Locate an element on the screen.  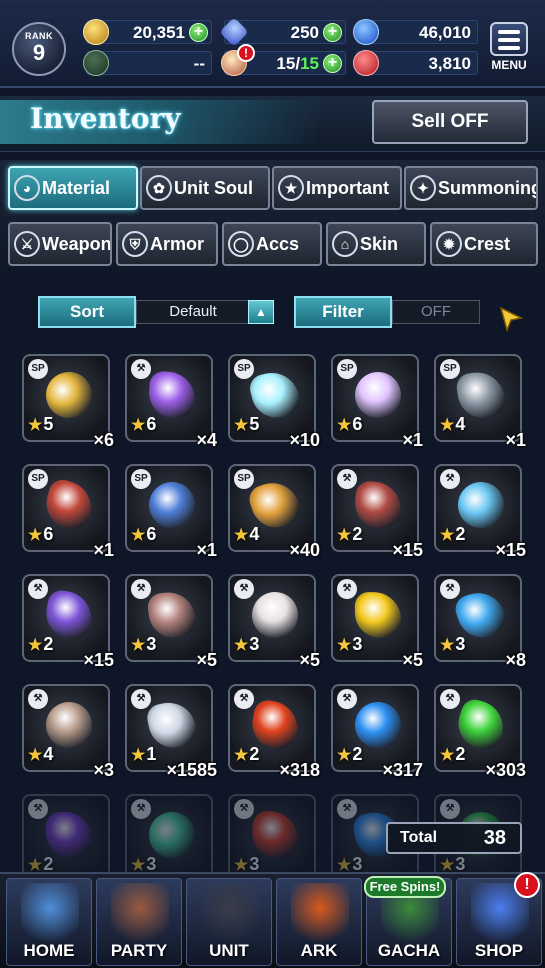
rarity-value: 6 is located at coordinates (48, 534).